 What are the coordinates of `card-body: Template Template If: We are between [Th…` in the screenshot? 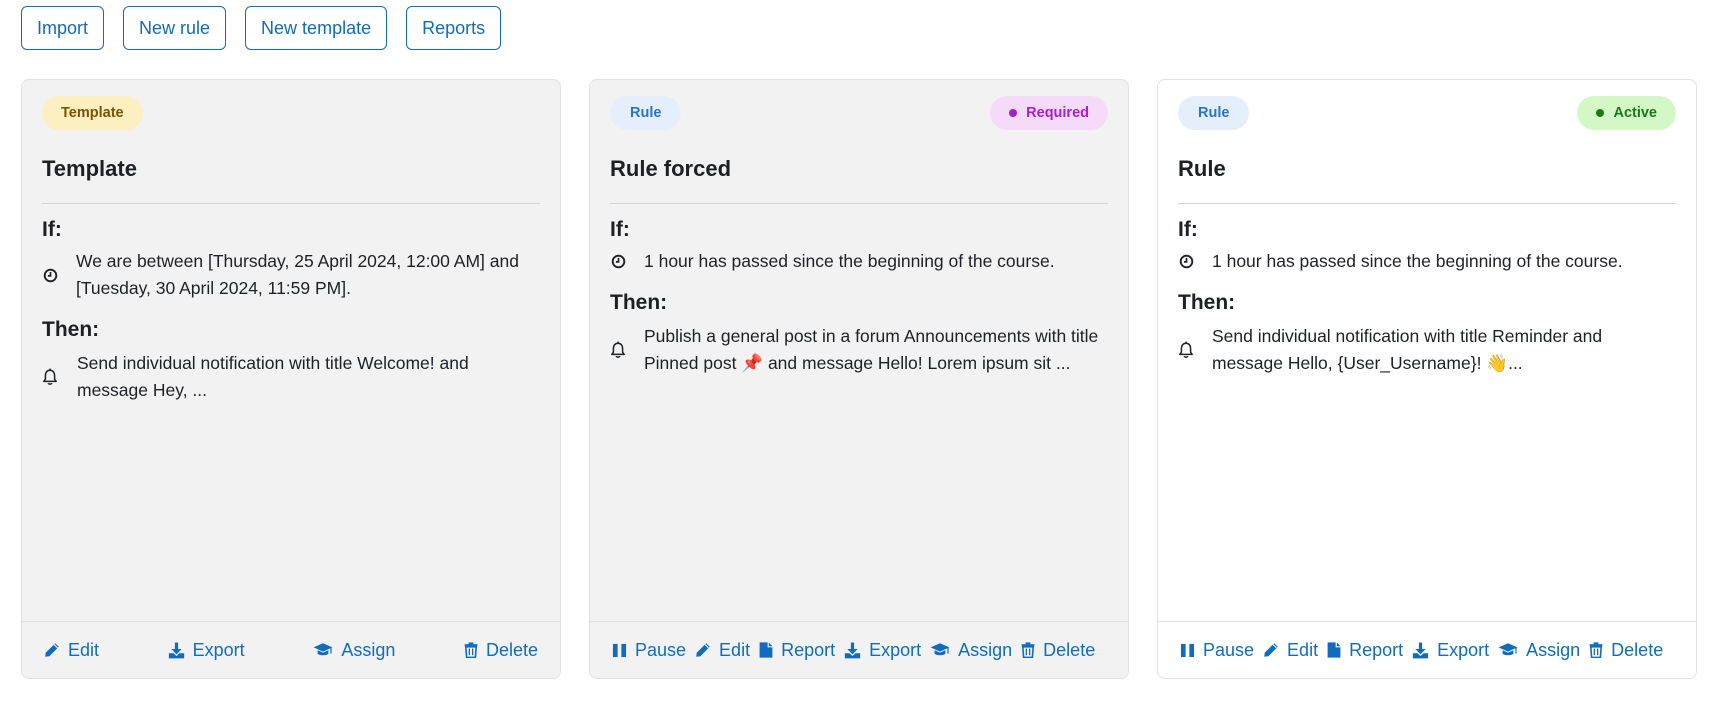 It's located at (291, 250).